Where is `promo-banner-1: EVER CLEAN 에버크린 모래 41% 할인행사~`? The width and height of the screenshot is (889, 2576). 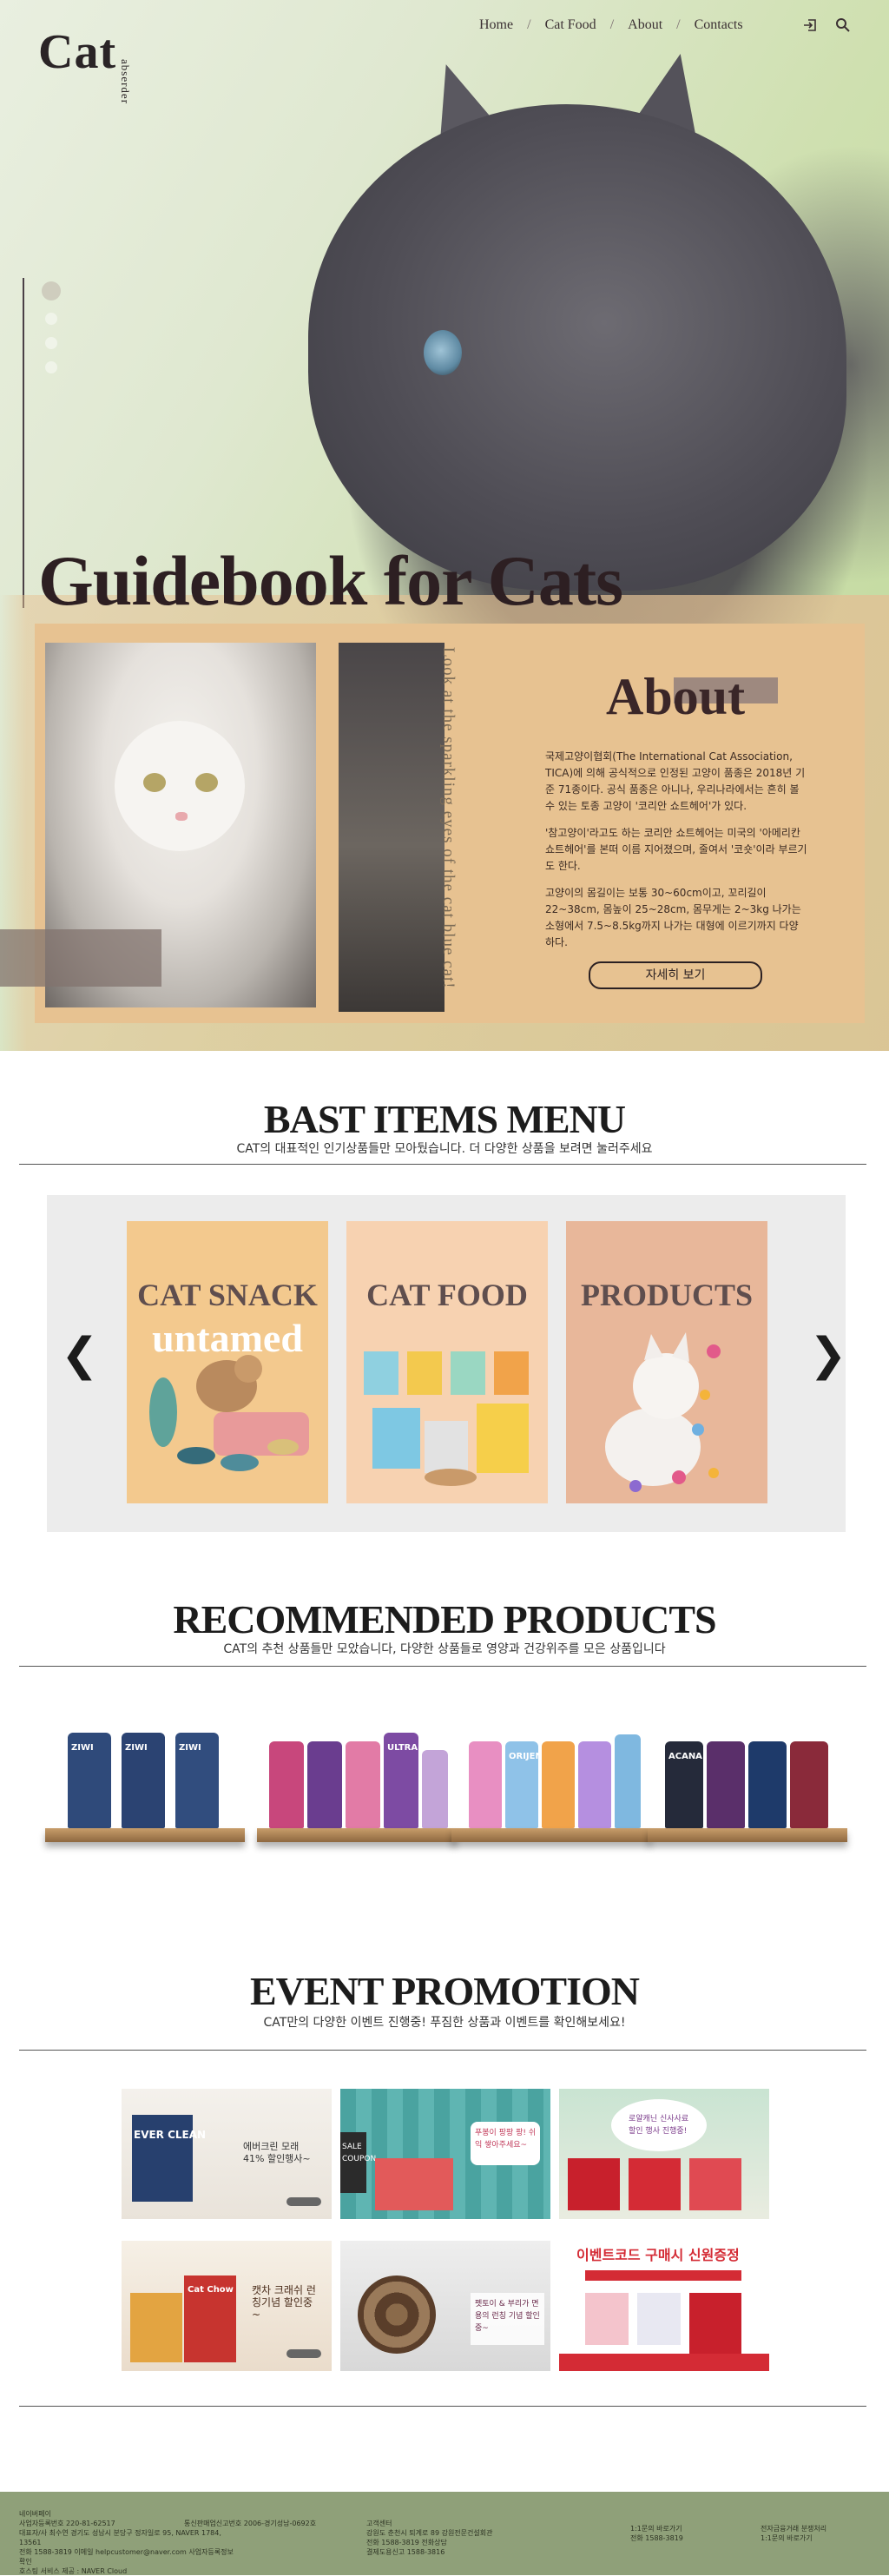
promo-banner-1: EVER CLEAN 에버크린 모래 41% 할인행사~ is located at coordinates (227, 2154).